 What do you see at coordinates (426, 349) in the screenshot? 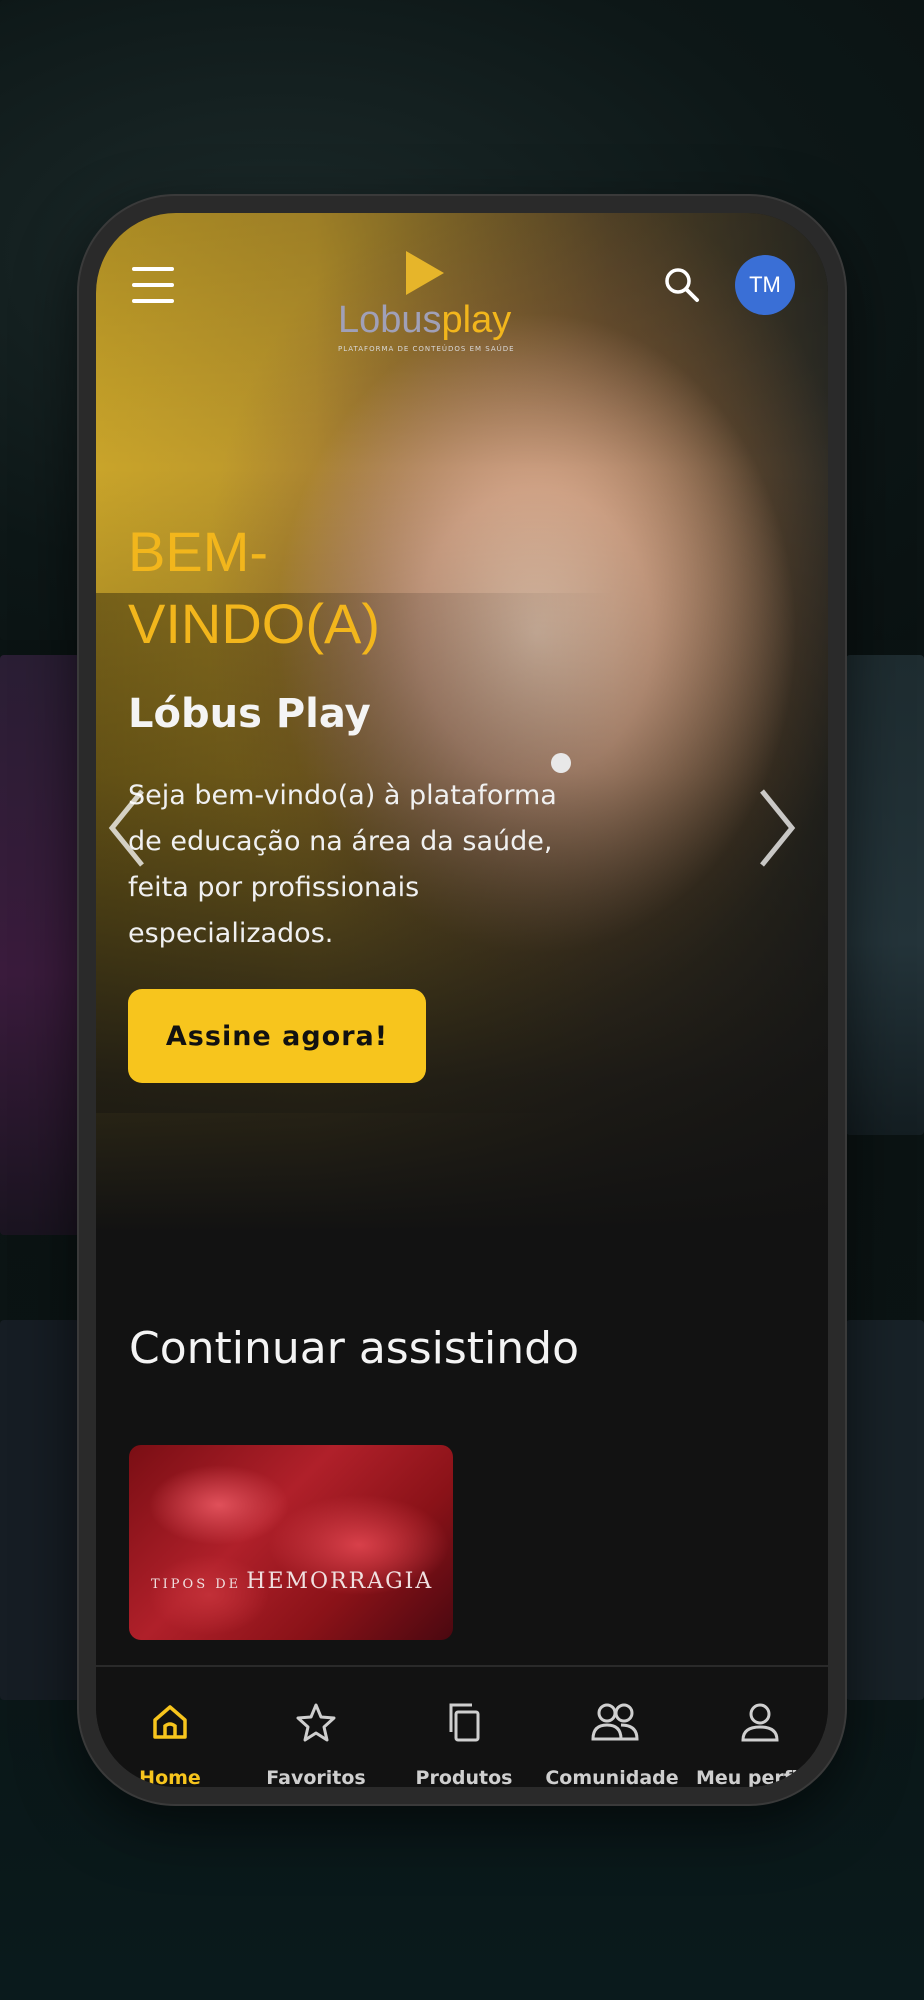
I see `logo-tagline: PLATAFORMA DE CONTEÚDOS EM SAÚDE` at bounding box center [426, 349].